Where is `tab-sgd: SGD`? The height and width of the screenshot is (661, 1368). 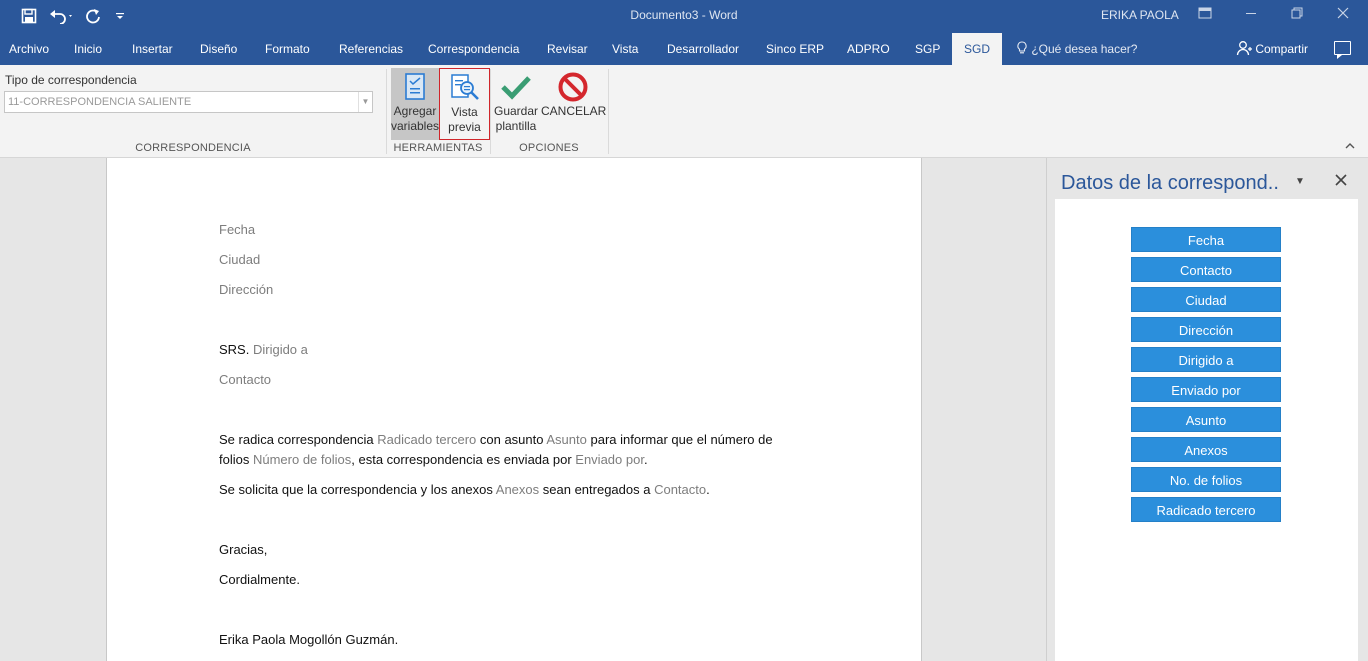
tab-sgd: SGD is located at coordinates (977, 49).